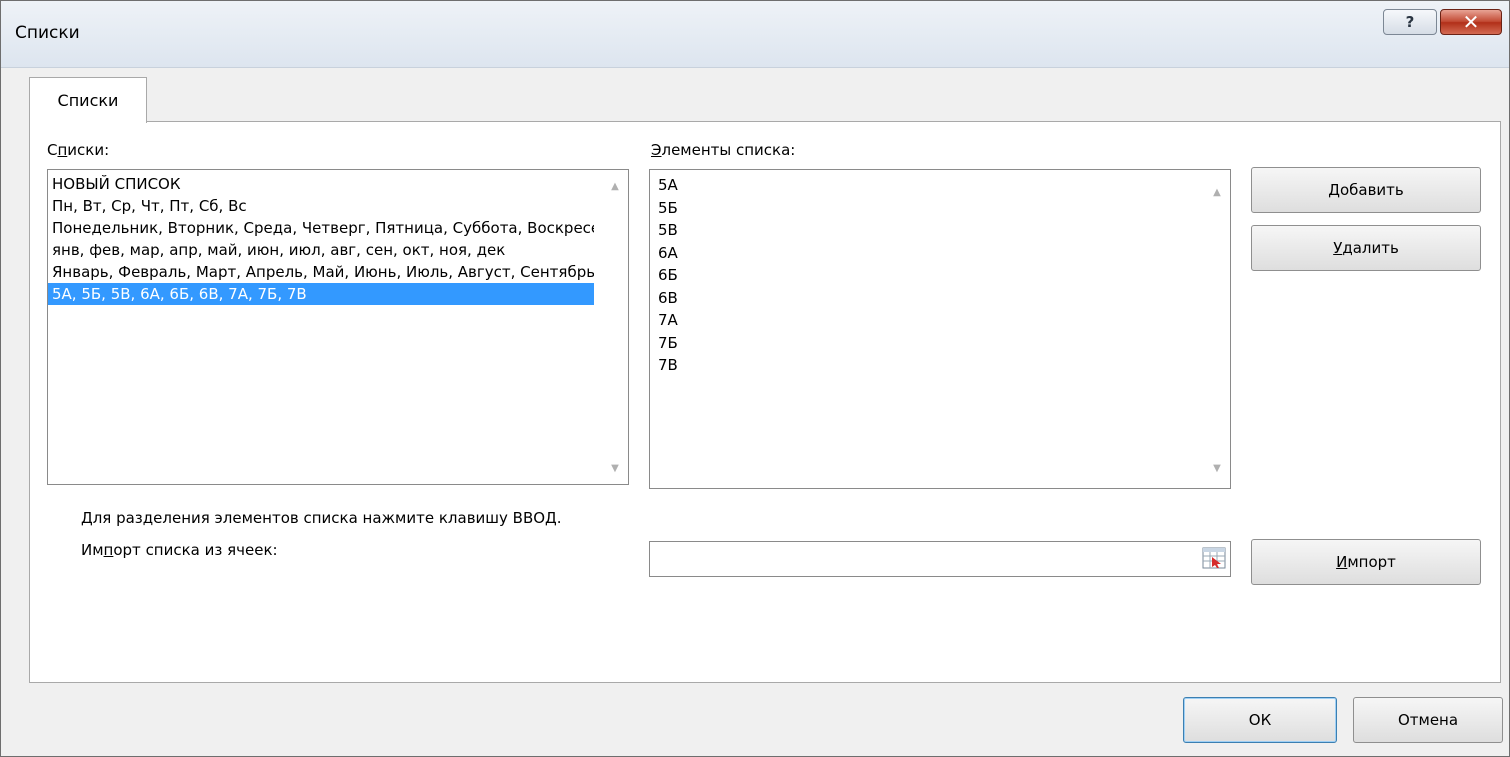 This screenshot has height=757, width=1510. I want to click on add-button-mnemonic: Д, so click(1334, 190).